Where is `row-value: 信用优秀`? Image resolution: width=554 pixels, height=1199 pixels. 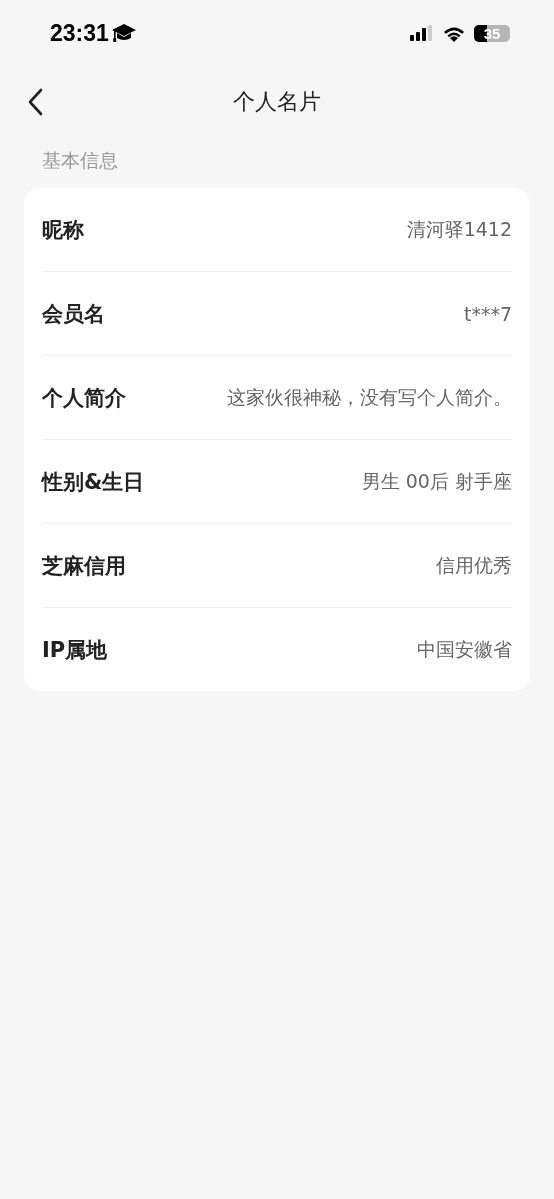 row-value: 信用优秀 is located at coordinates (474, 565).